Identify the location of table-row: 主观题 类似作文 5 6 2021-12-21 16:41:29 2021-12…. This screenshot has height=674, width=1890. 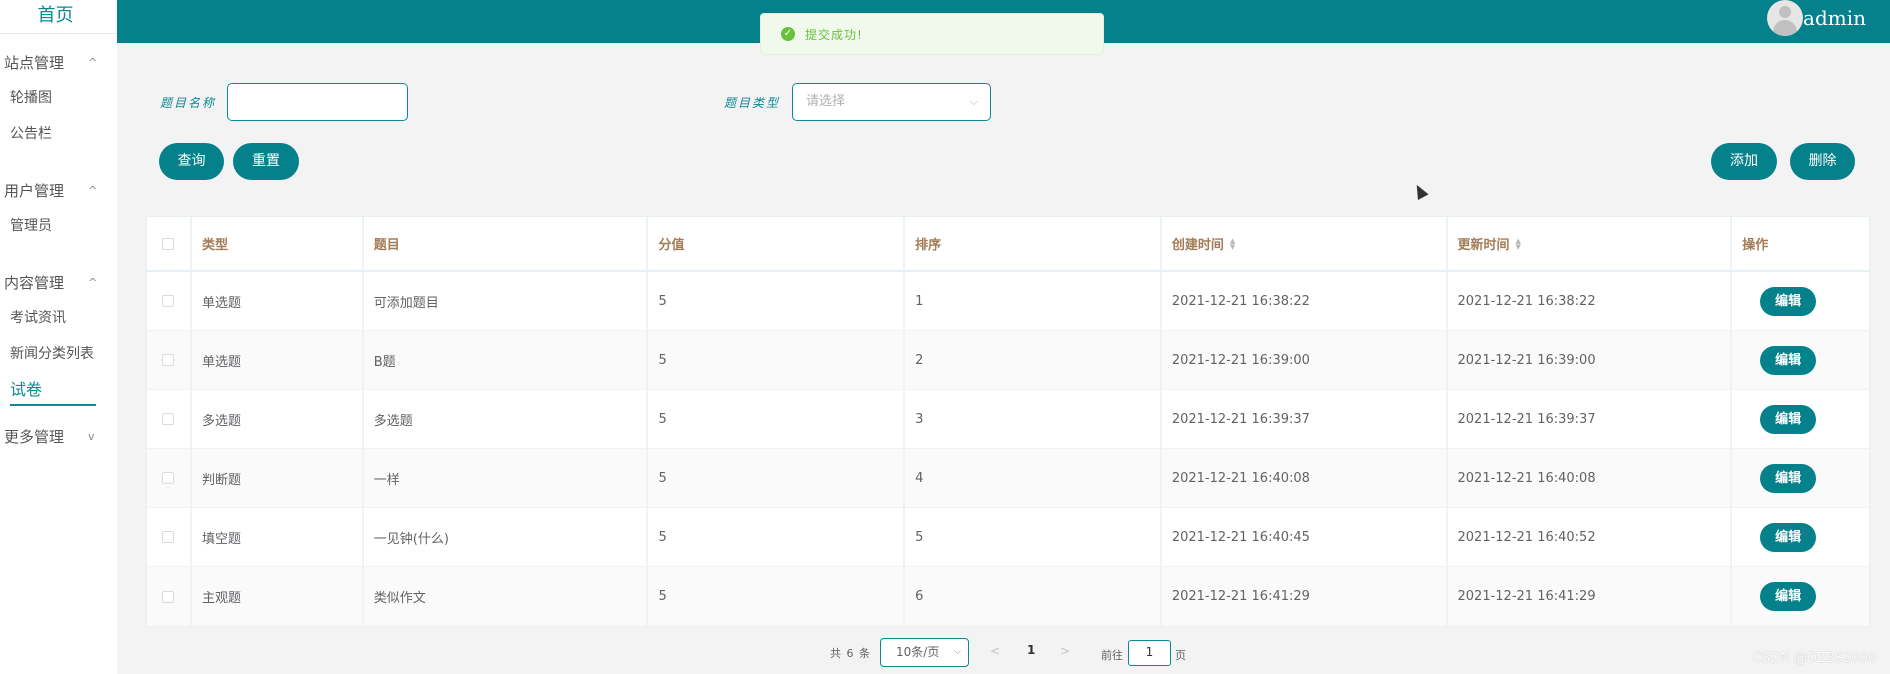
(1008, 596).